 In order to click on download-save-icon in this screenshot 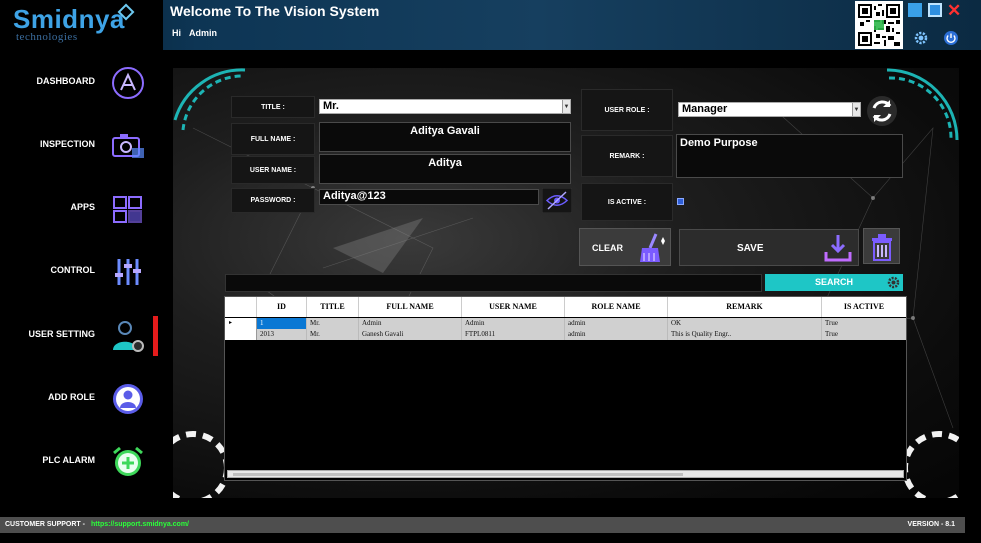, I will do `click(838, 248)`.